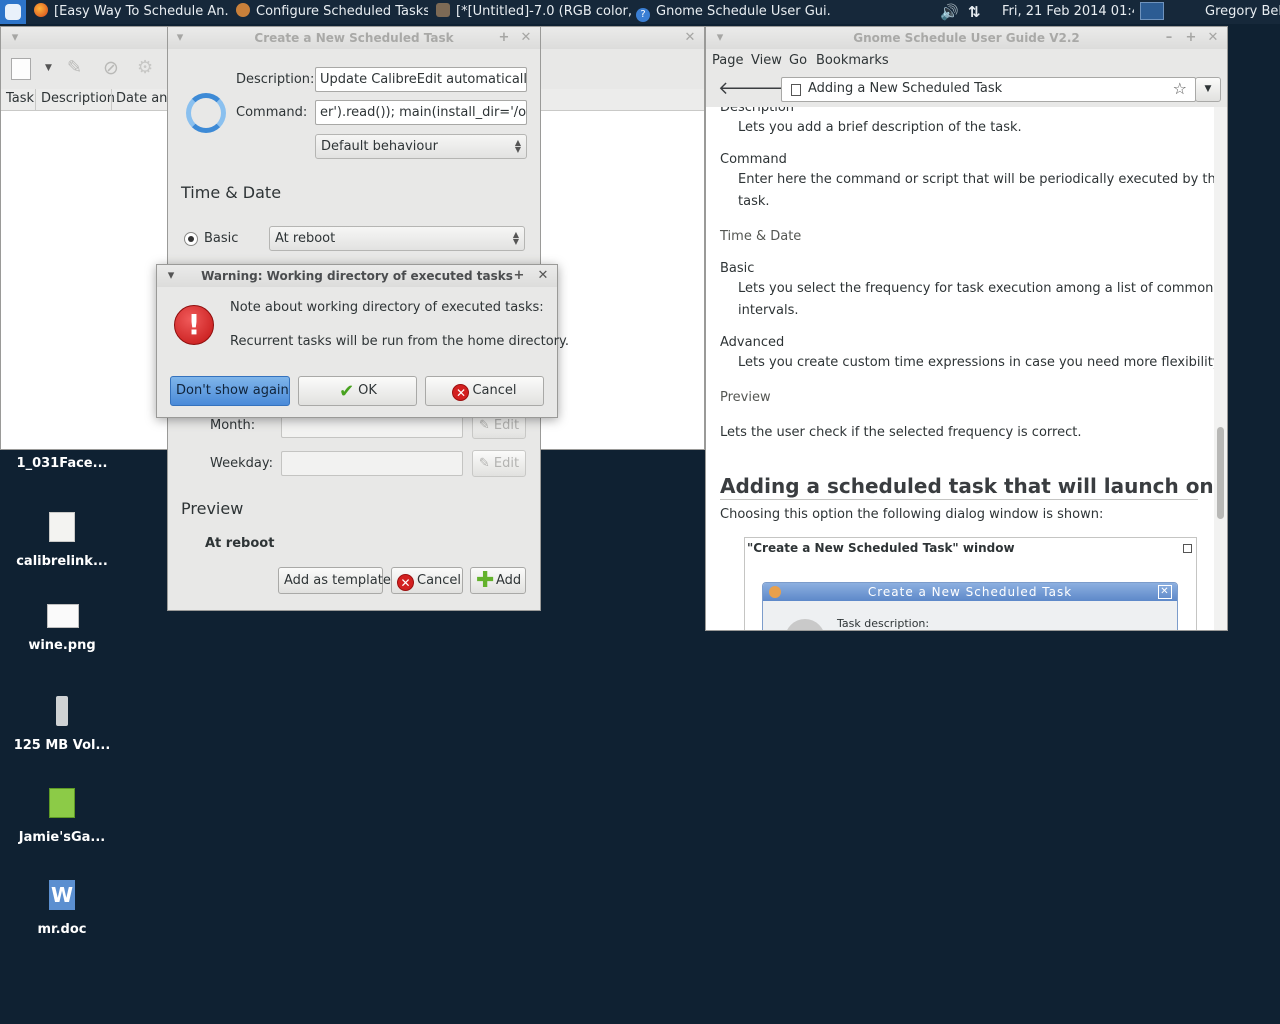  What do you see at coordinates (62, 711) in the screenshot?
I see `usb-drive-icon` at bounding box center [62, 711].